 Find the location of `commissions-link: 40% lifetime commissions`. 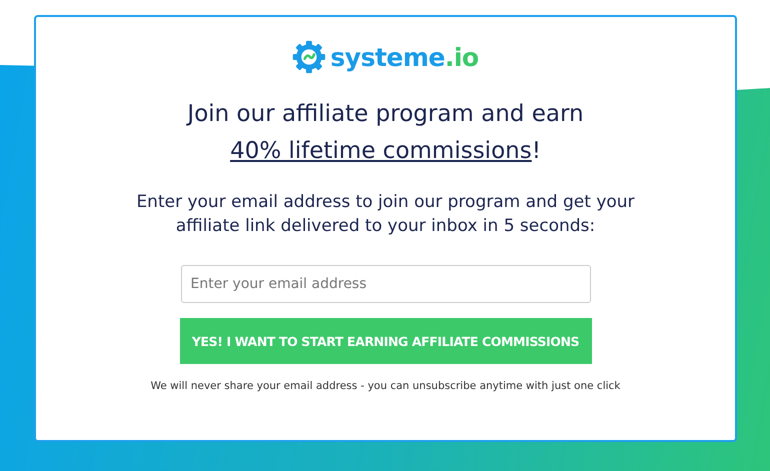

commissions-link: 40% lifetime commissions is located at coordinates (381, 151).